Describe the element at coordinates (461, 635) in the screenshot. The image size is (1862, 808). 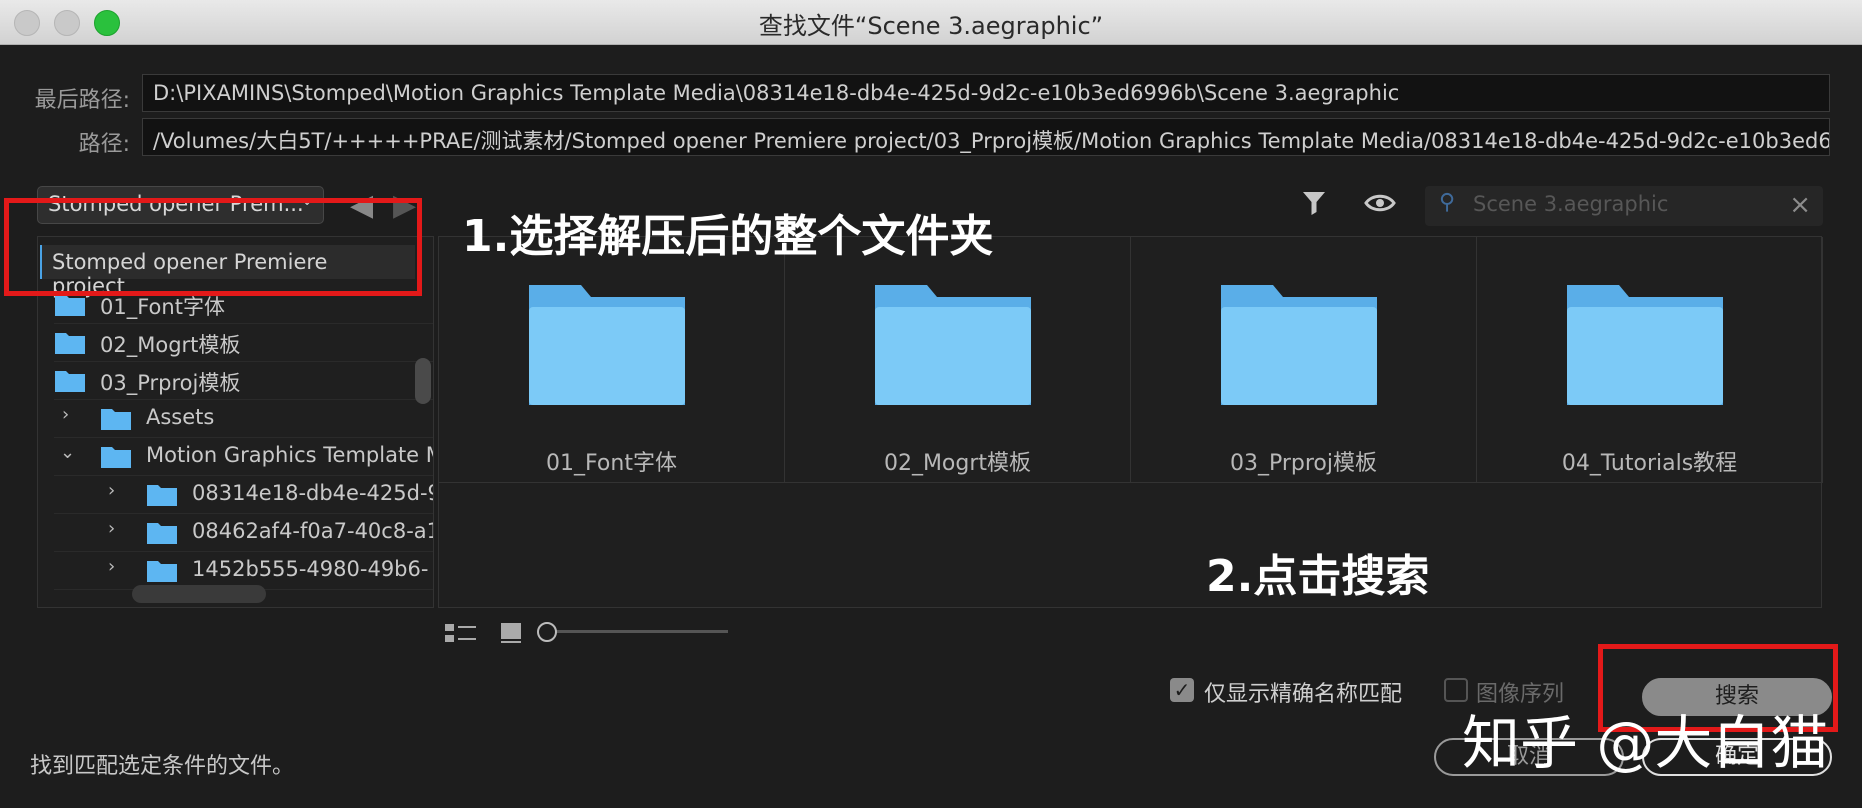
I see `list-view-icon` at that location.